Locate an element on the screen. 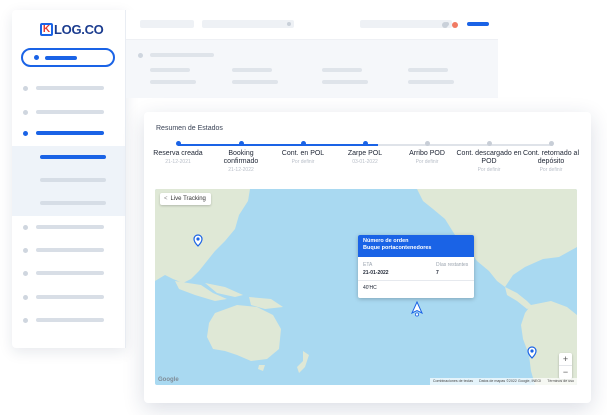  live-tracking-label: Live Tracking is located at coordinates (188, 199).